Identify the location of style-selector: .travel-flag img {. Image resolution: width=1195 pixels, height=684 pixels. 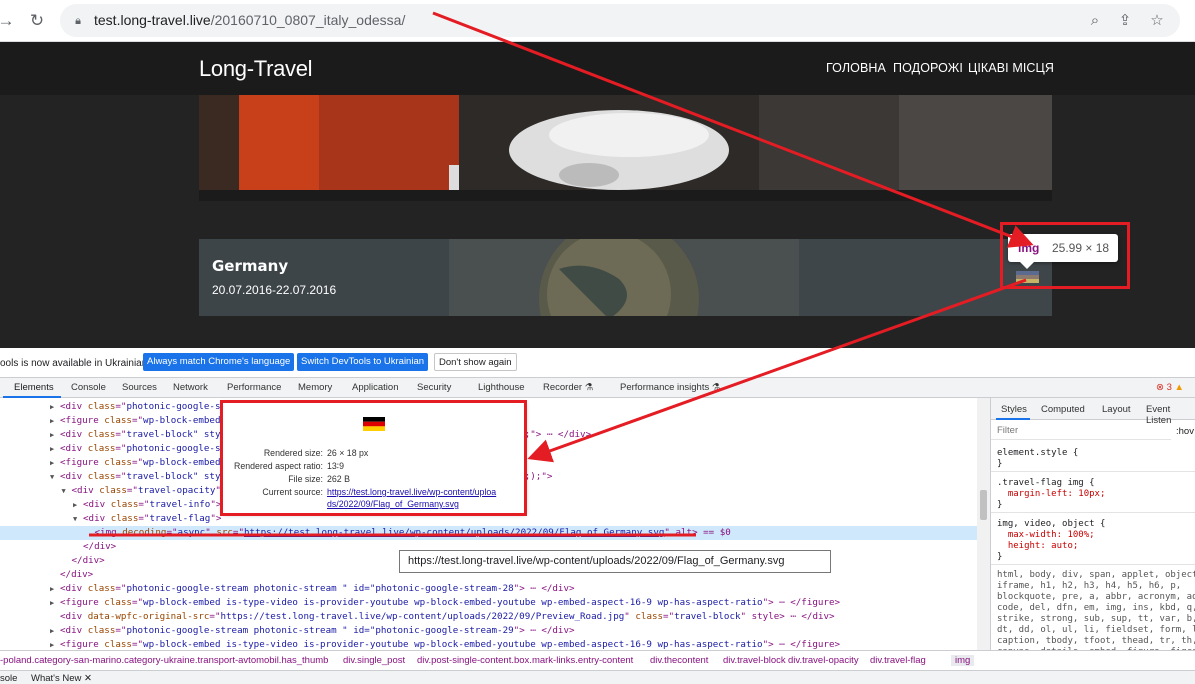
(1046, 484).